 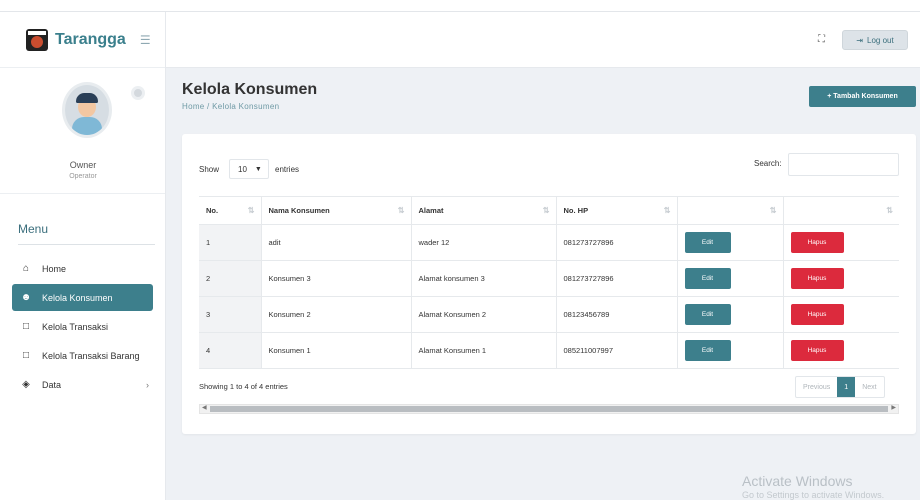 I want to click on show-entries: Show 10 ▼ entries, so click(x=249, y=169).